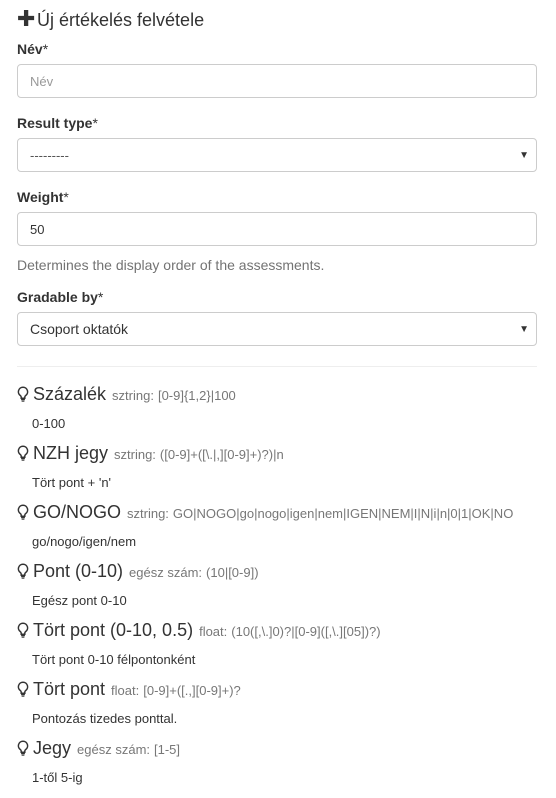 This screenshot has height=798, width=556. What do you see at coordinates (114, 659) in the screenshot?
I see `result-type-description: Tört pont 0-10 félpontonként` at bounding box center [114, 659].